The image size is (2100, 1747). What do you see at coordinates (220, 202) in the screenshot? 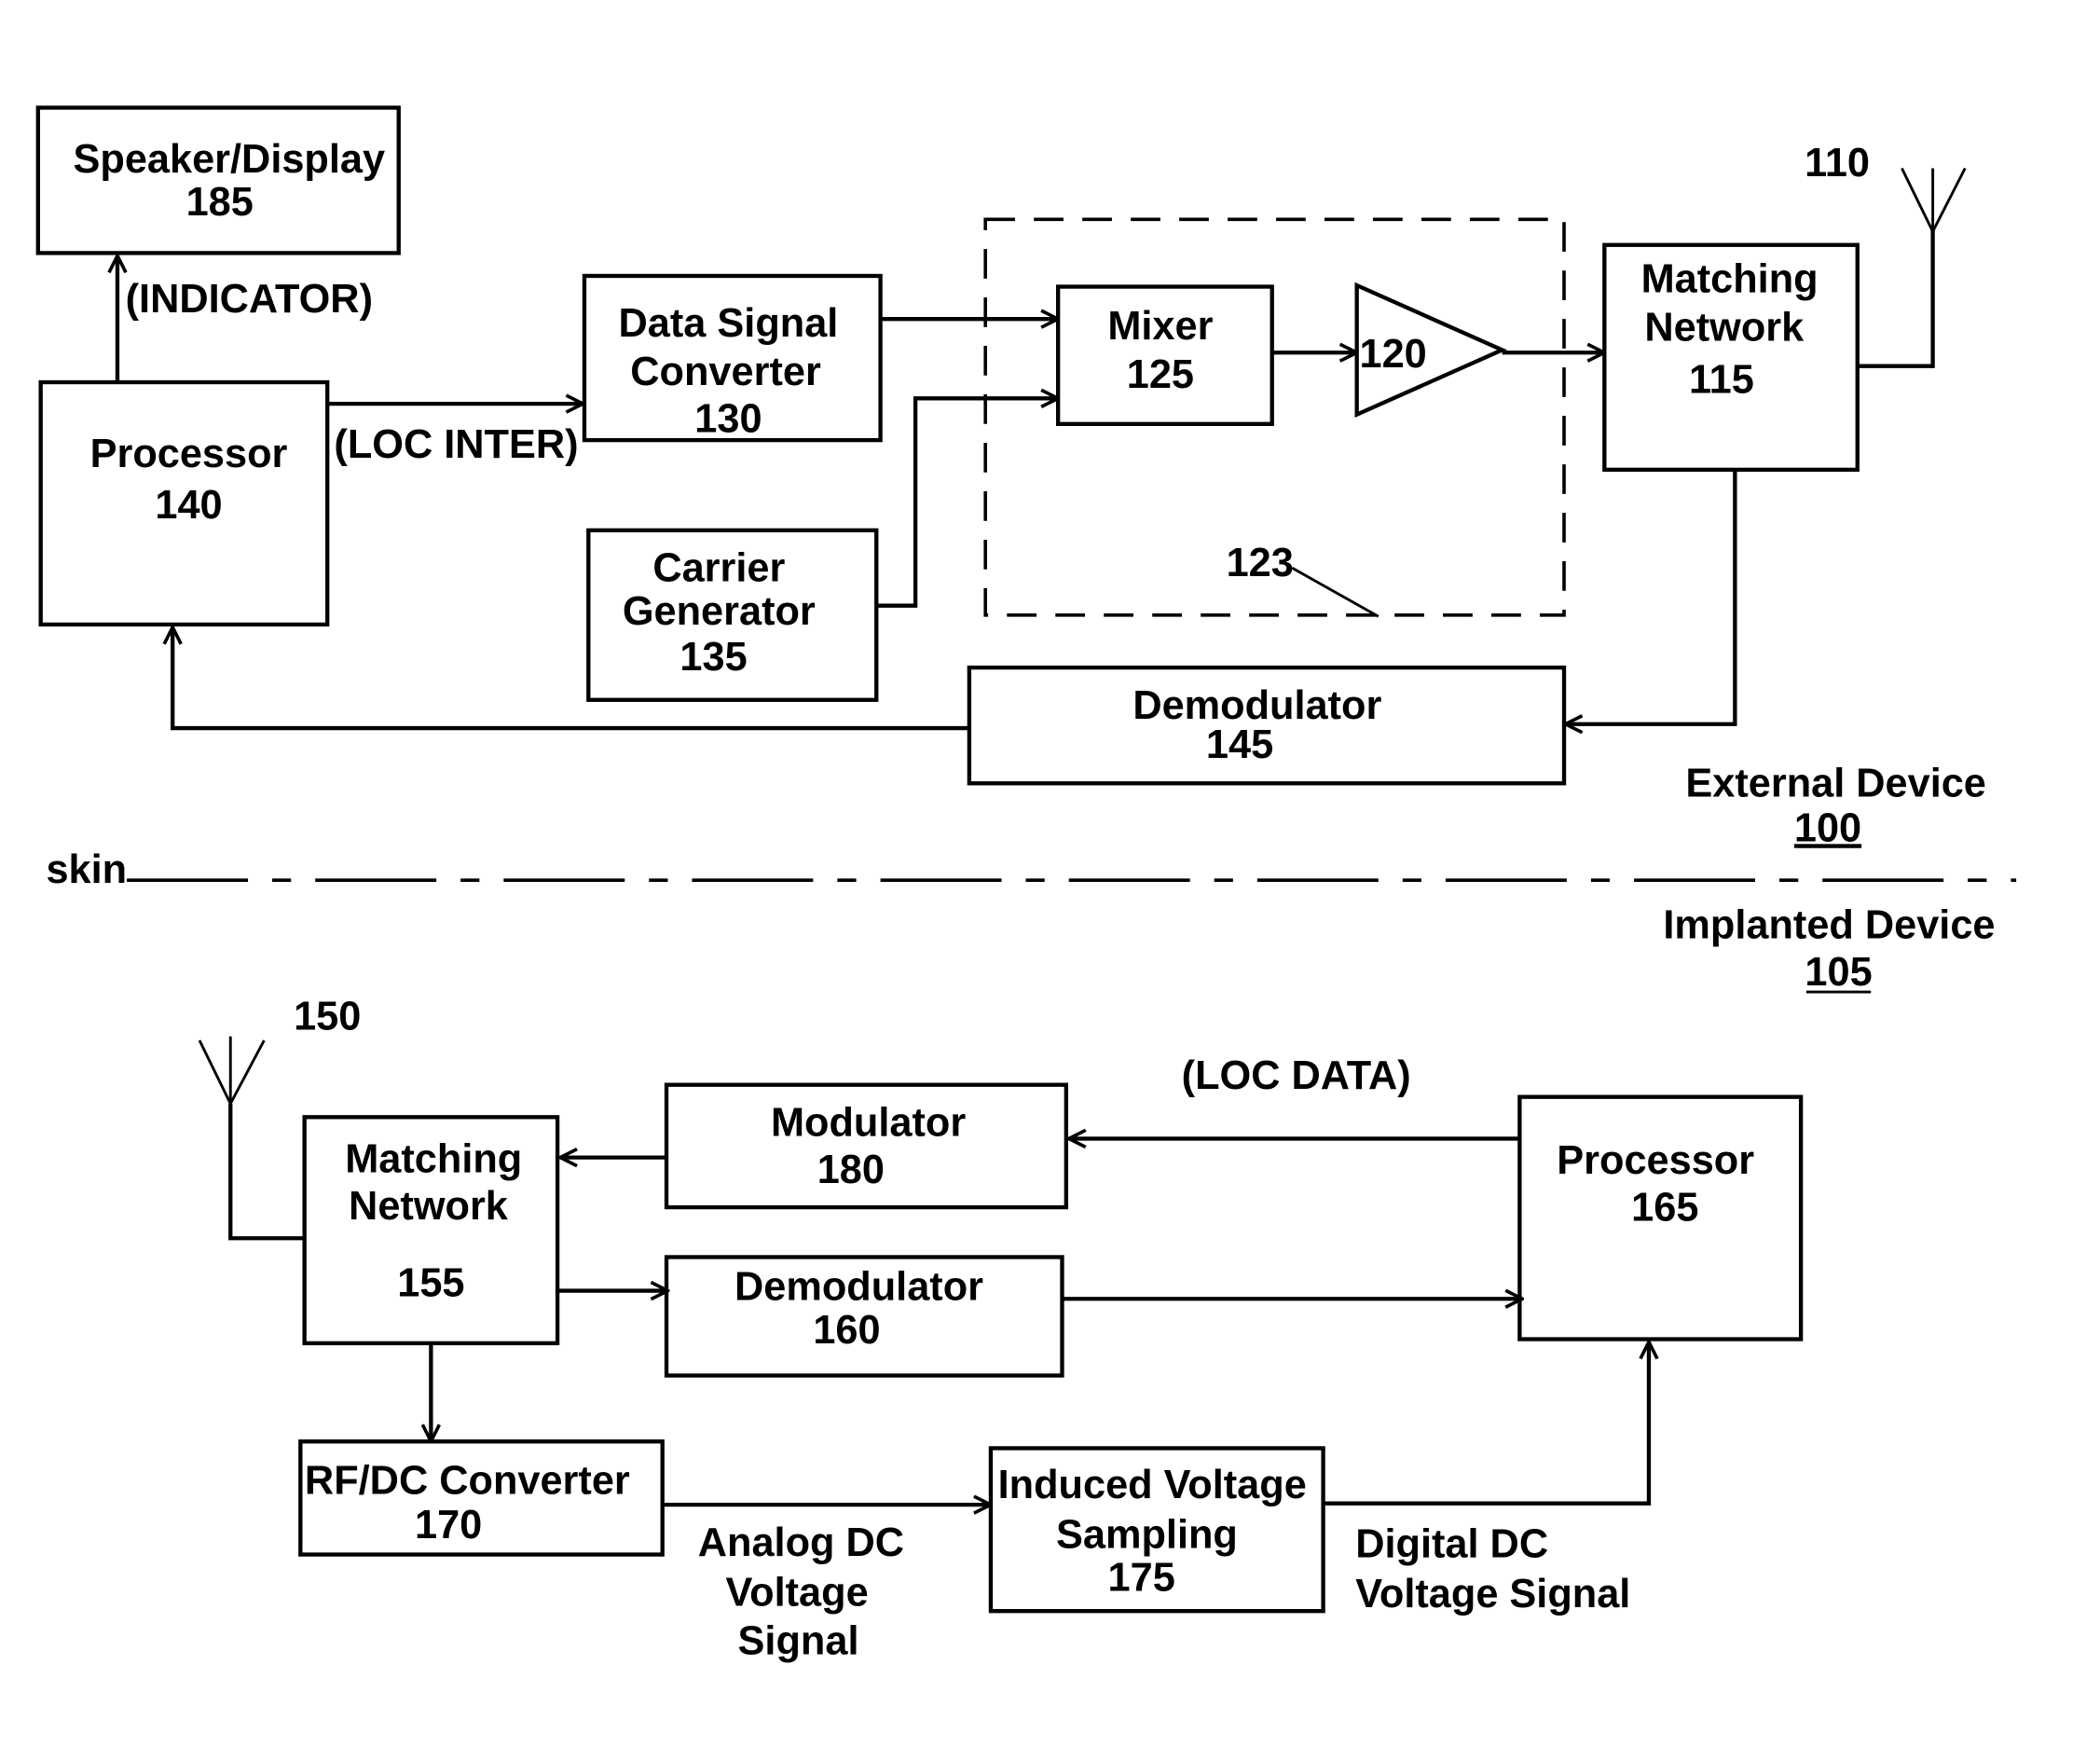
I see `speaker-display-ref: 185` at bounding box center [220, 202].